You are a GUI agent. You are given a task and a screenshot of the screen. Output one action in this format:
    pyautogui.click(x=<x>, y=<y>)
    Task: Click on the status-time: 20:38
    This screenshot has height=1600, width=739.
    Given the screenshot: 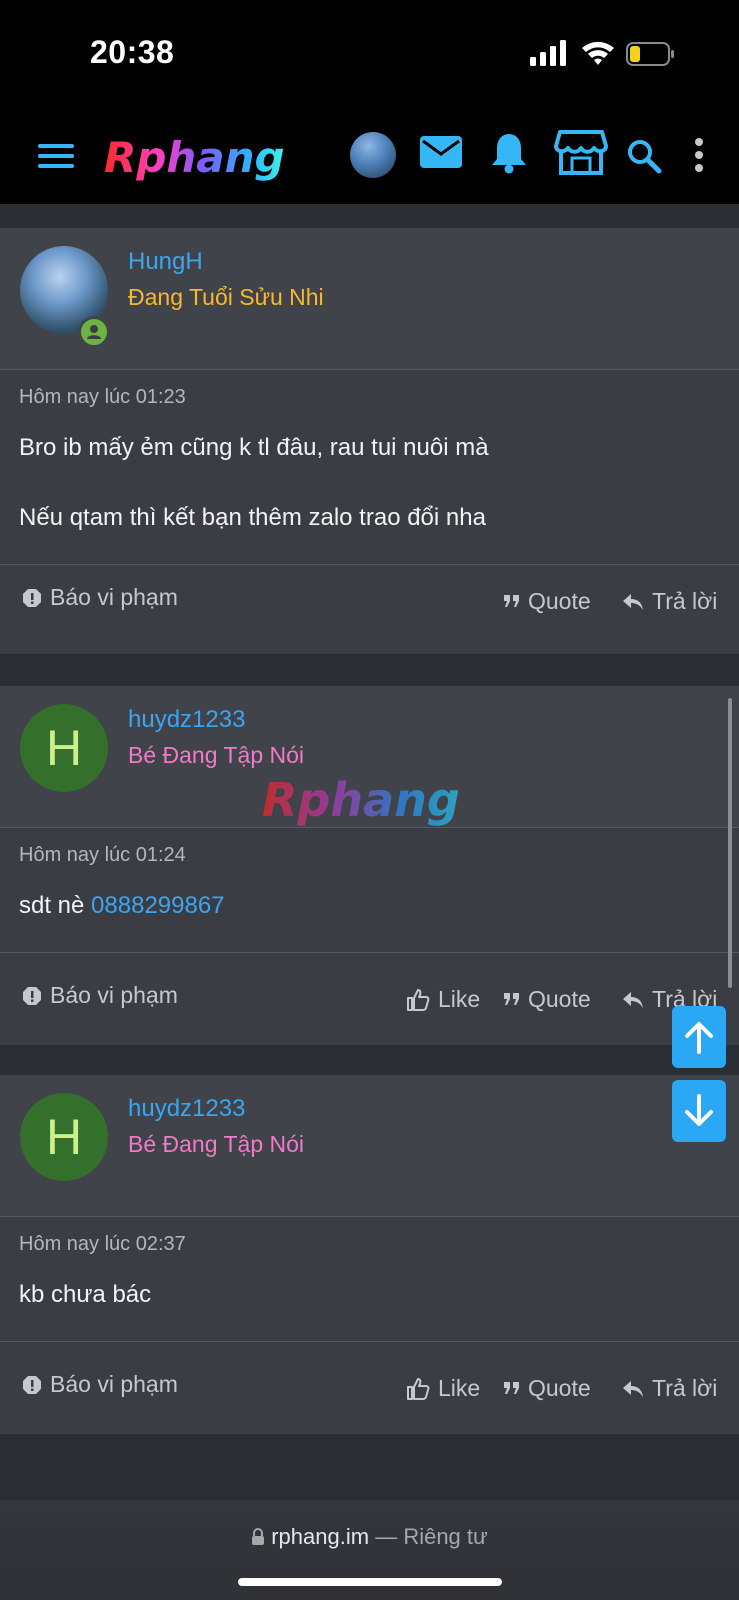 What is the action you would take?
    pyautogui.click(x=132, y=52)
    